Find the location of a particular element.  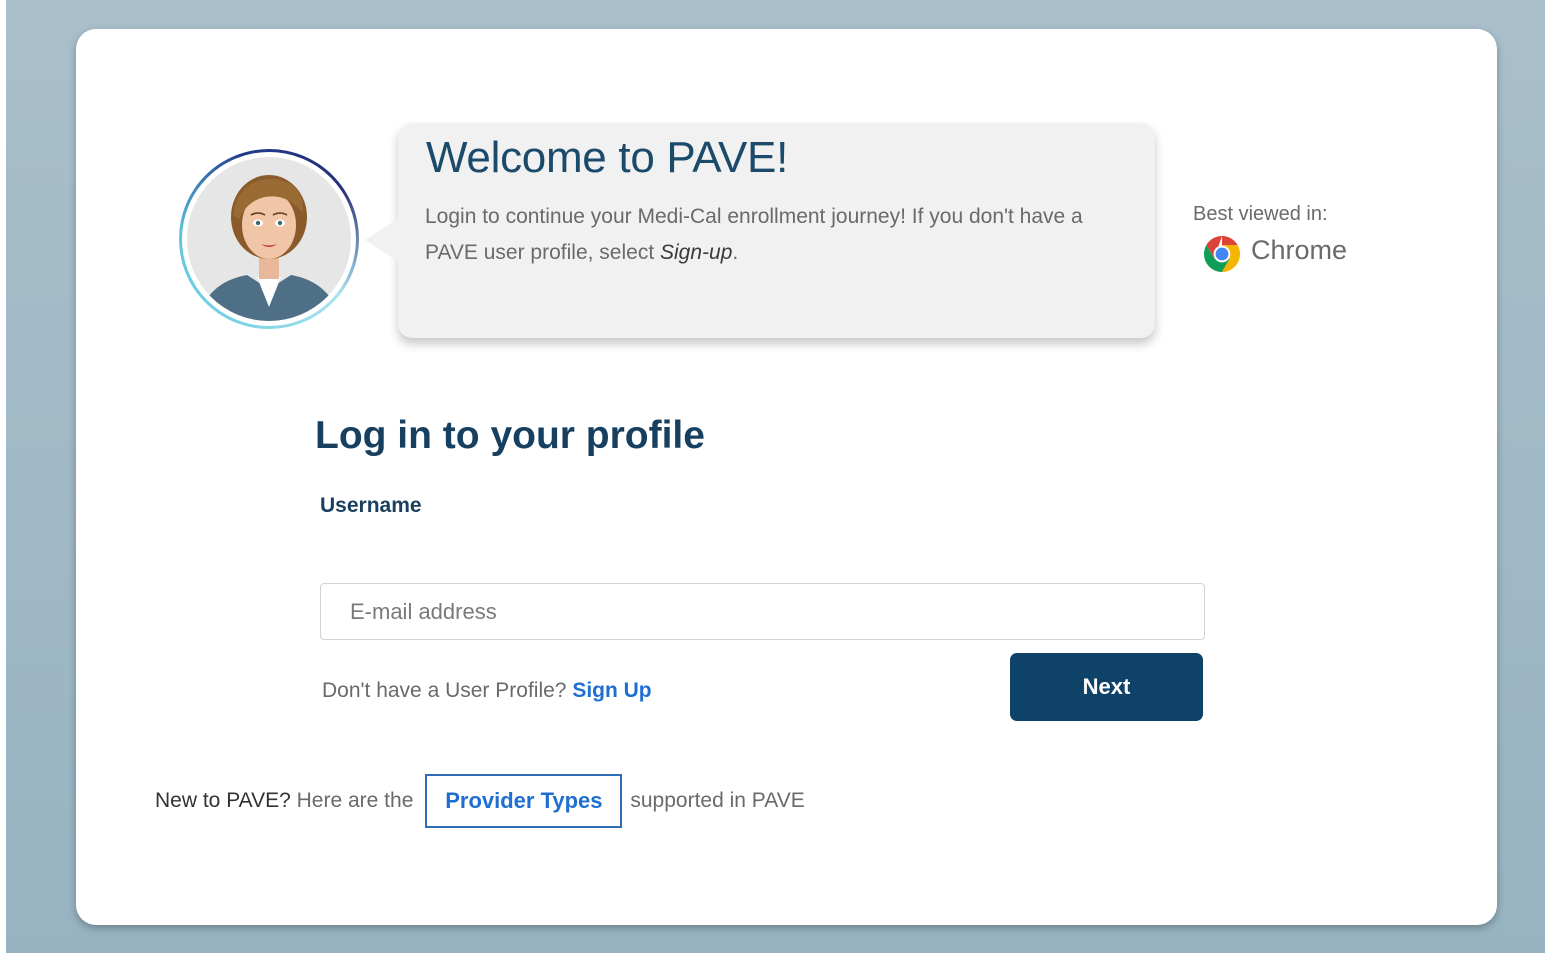

email-input is located at coordinates (762, 611).